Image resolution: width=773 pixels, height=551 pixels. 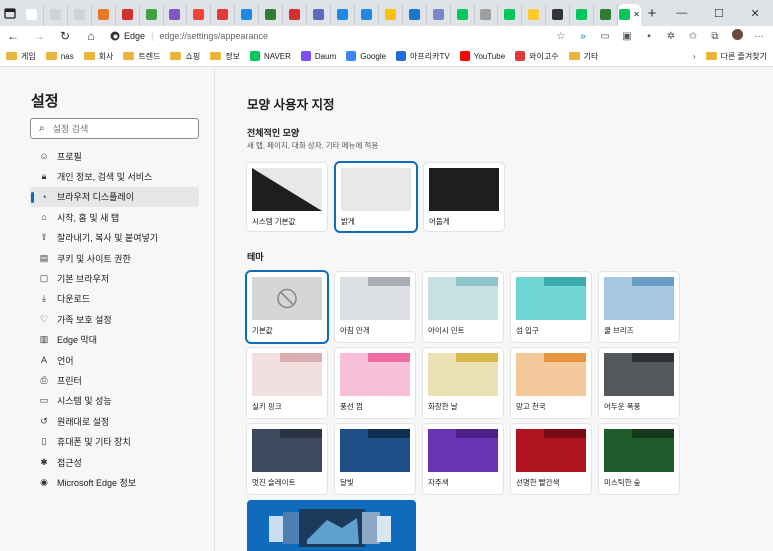 What do you see at coordinates (114, 441) in the screenshot?
I see `sidebar-item: ▯ 휴대폰 및 기타 장치` at bounding box center [114, 441].